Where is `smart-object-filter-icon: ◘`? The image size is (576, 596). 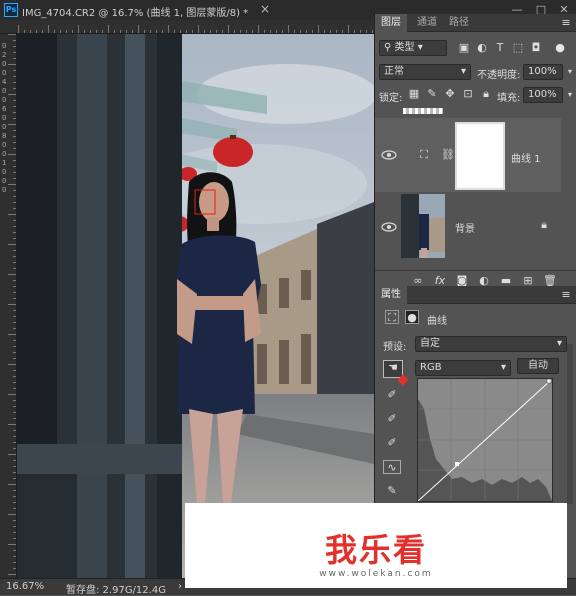 smart-object-filter-icon: ◘ is located at coordinates (536, 48).